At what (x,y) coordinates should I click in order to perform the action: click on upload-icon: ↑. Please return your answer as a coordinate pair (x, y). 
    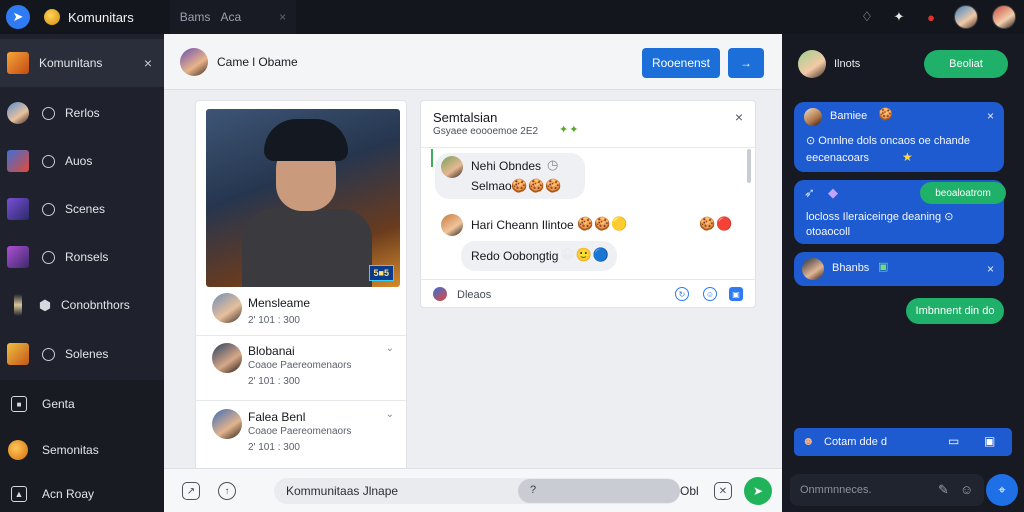
    Looking at the image, I should click on (227, 491).